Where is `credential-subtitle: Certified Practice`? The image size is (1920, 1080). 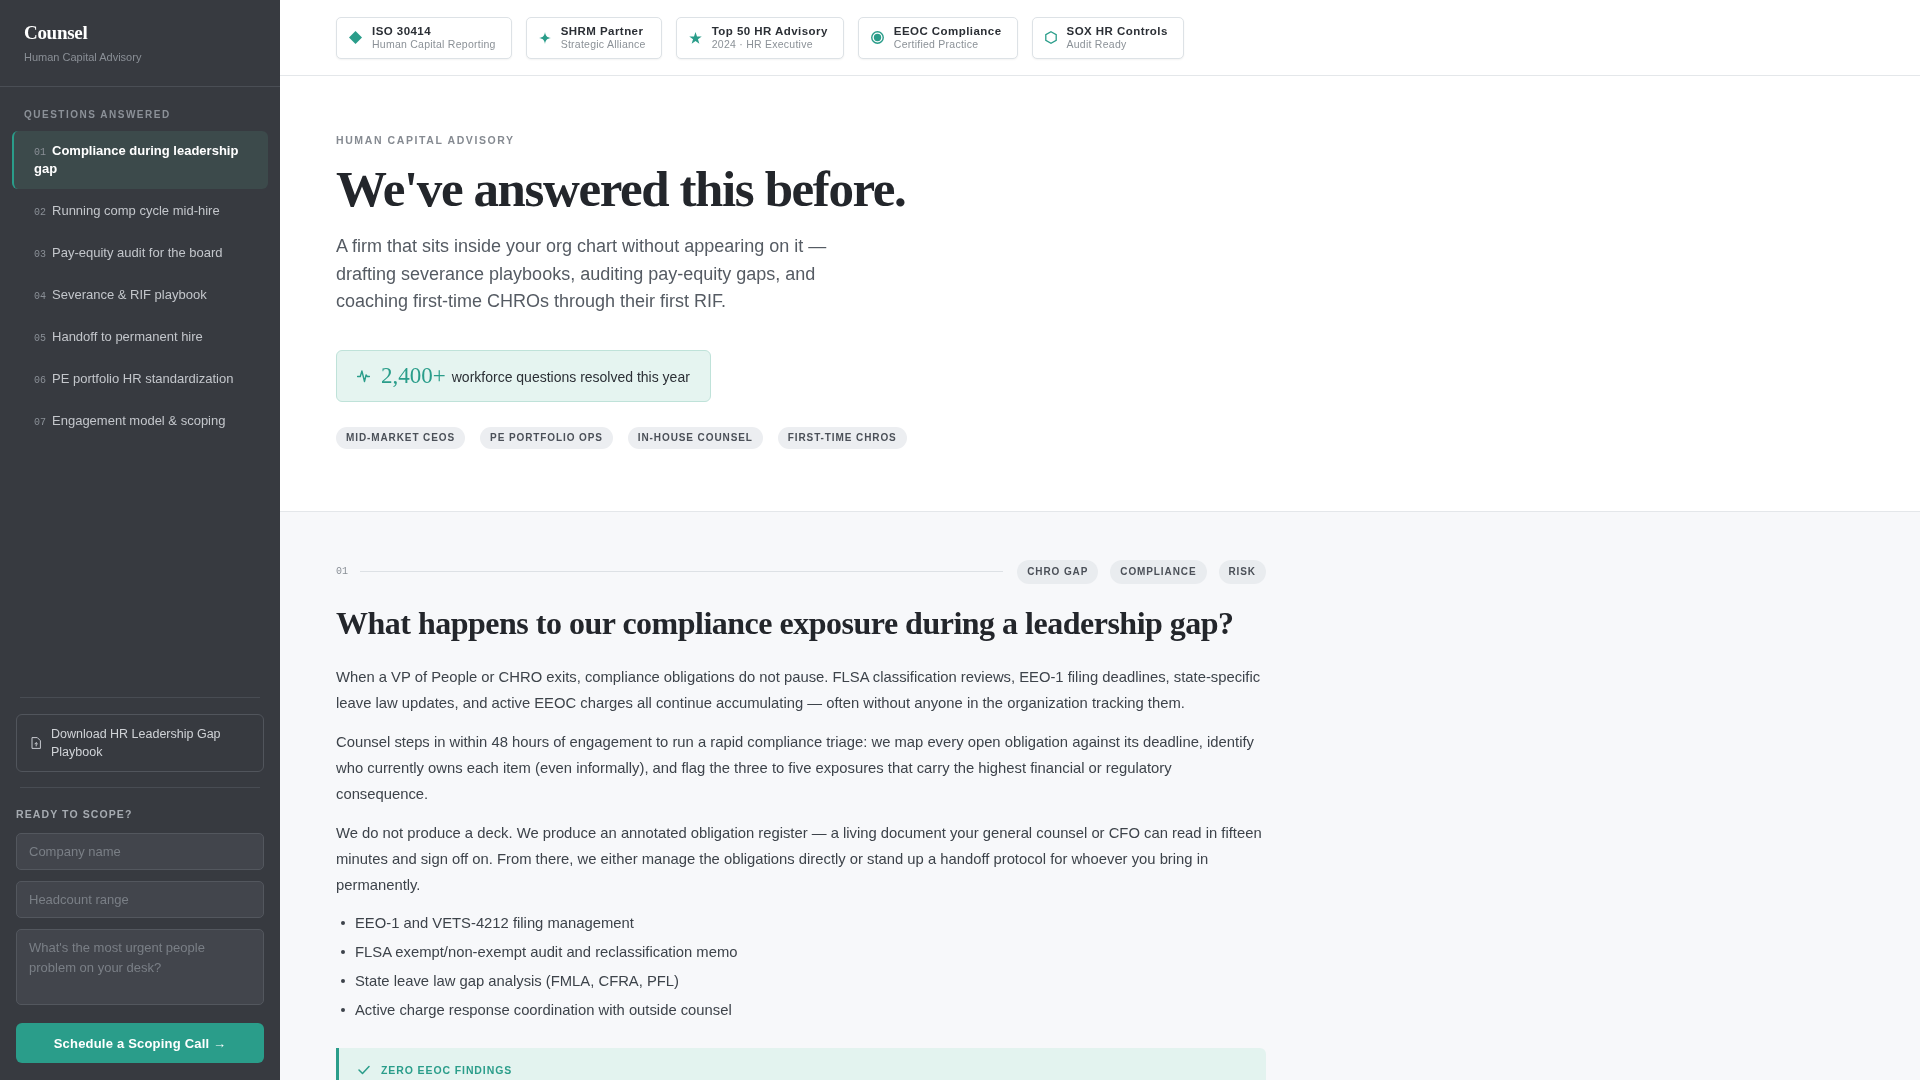
credential-subtitle: Certified Practice is located at coordinates (936, 44).